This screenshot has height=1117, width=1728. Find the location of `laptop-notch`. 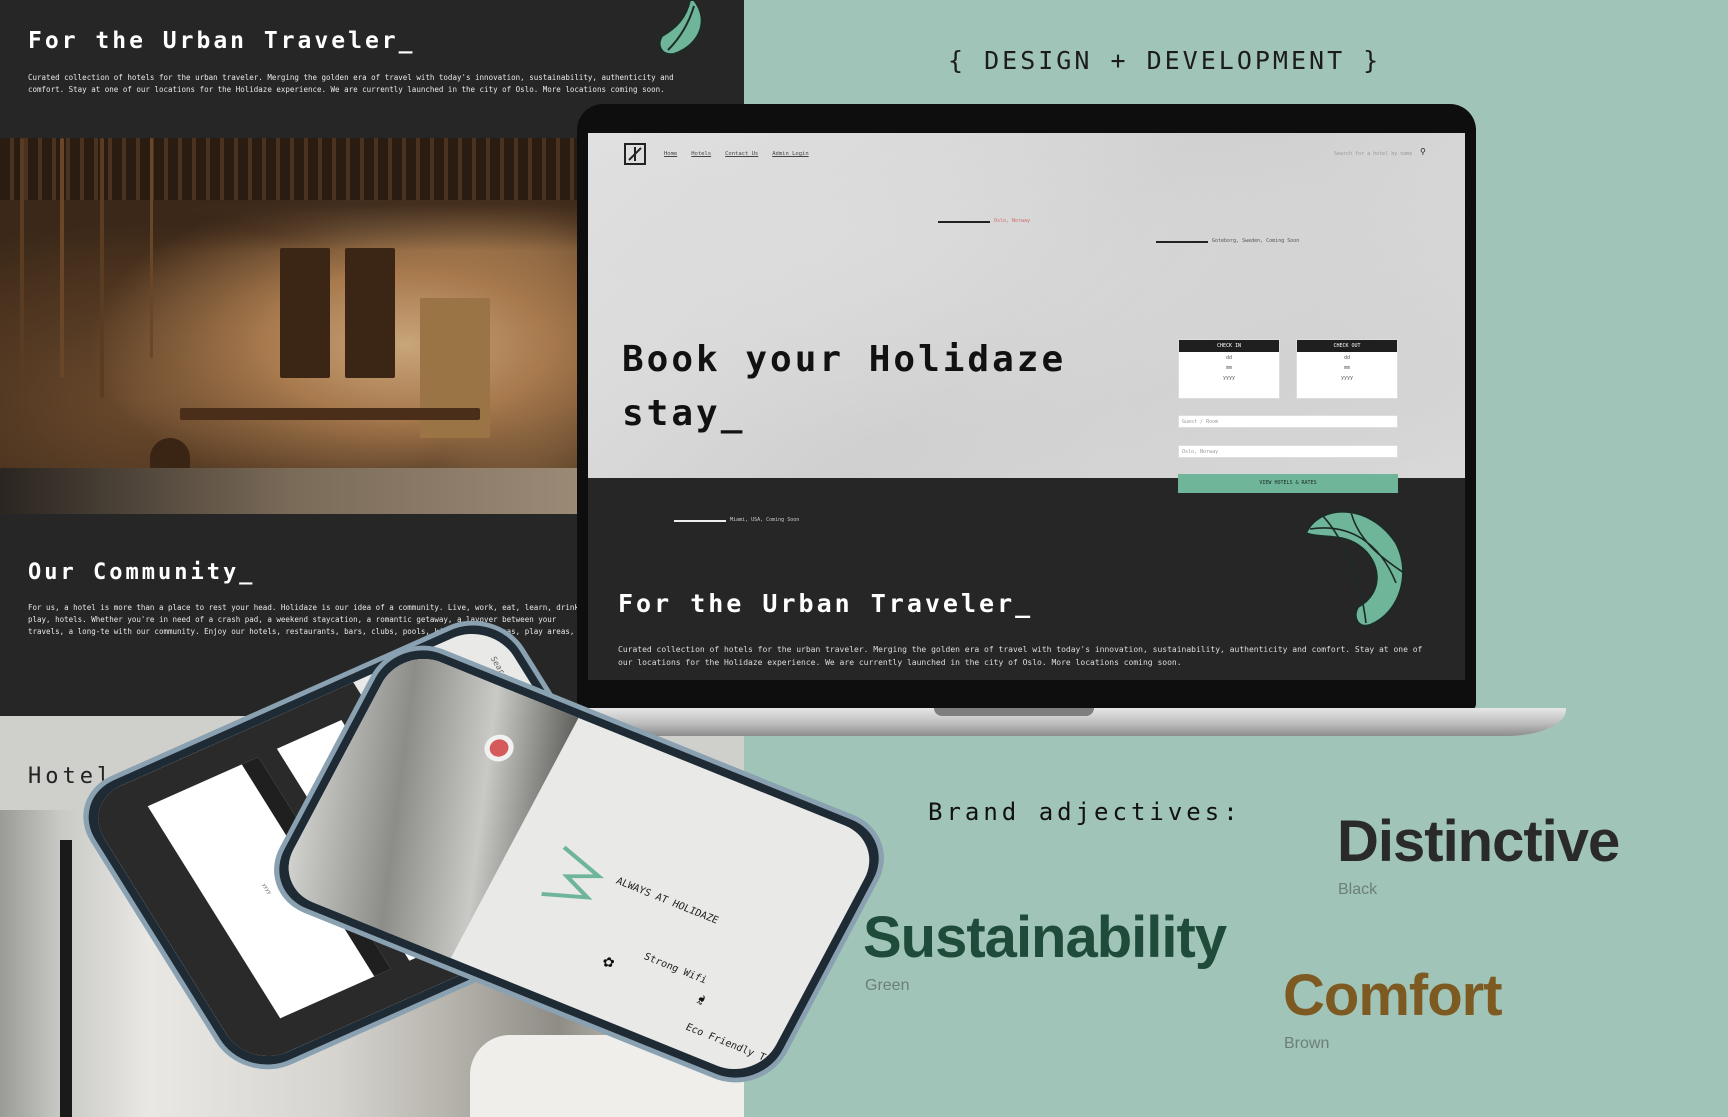

laptop-notch is located at coordinates (1014, 712).